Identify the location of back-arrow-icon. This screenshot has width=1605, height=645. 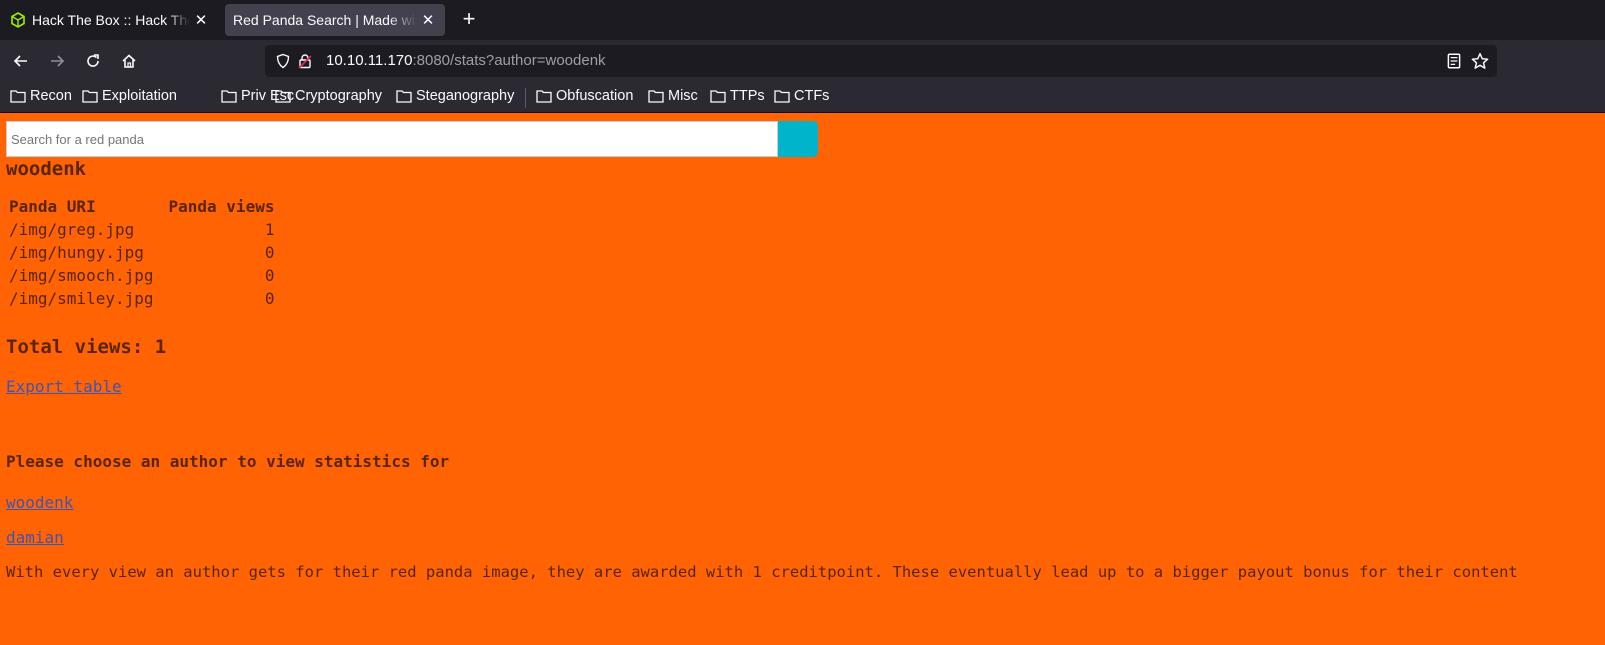
(21, 61).